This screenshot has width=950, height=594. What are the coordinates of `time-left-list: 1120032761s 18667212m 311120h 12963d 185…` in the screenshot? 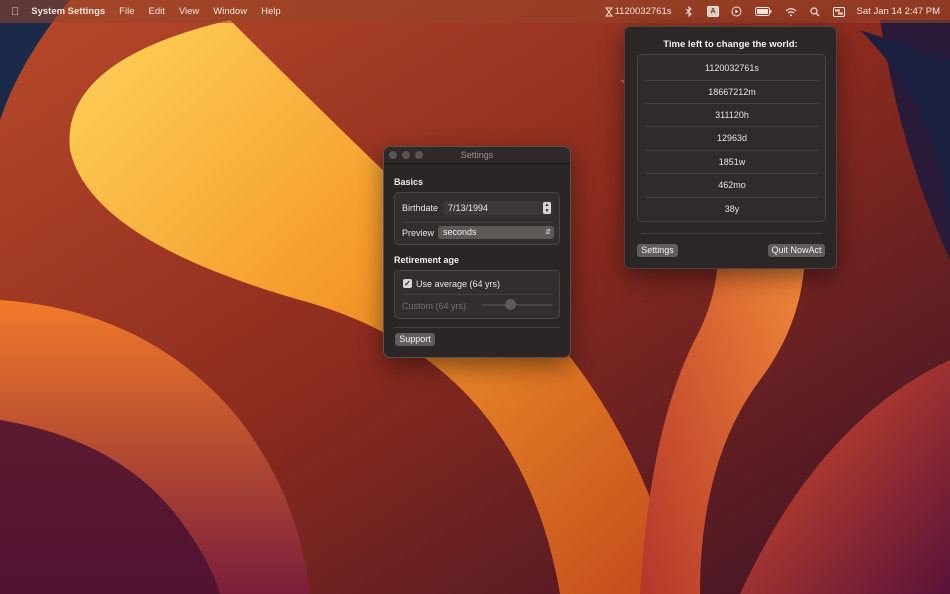 It's located at (731, 138).